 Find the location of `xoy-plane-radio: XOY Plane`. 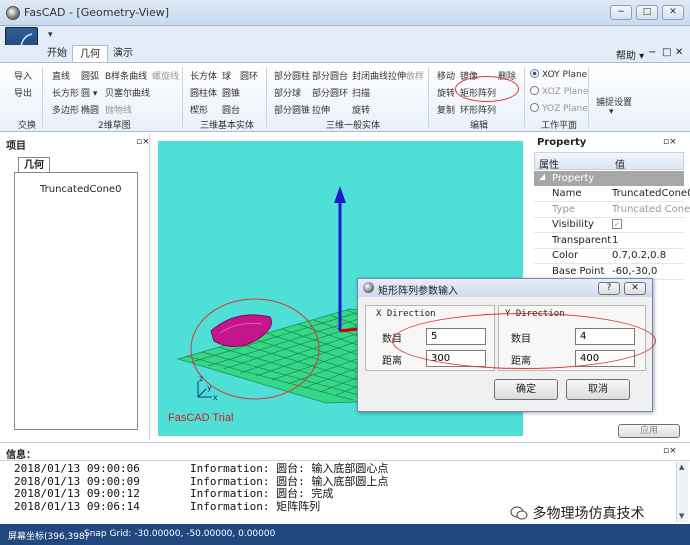

xoy-plane-radio: XOY Plane is located at coordinates (558, 74).